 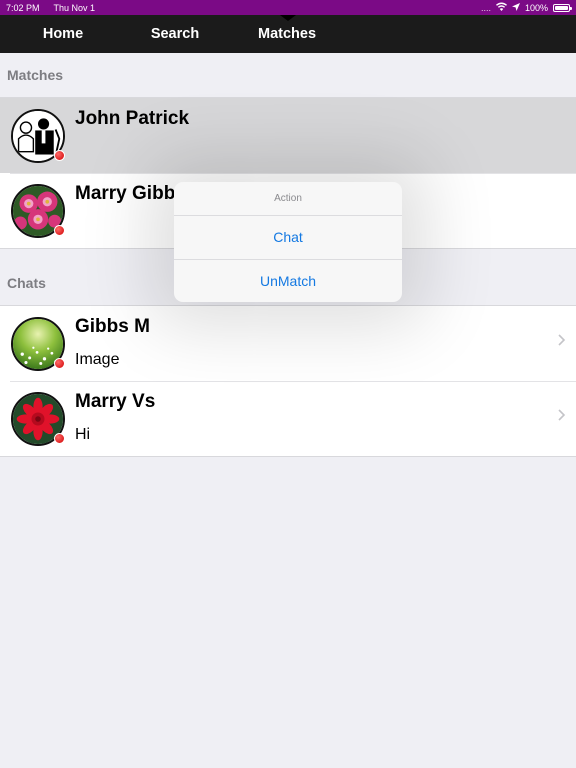 What do you see at coordinates (288, 280) in the screenshot?
I see `unmatch-button: UnMatch` at bounding box center [288, 280].